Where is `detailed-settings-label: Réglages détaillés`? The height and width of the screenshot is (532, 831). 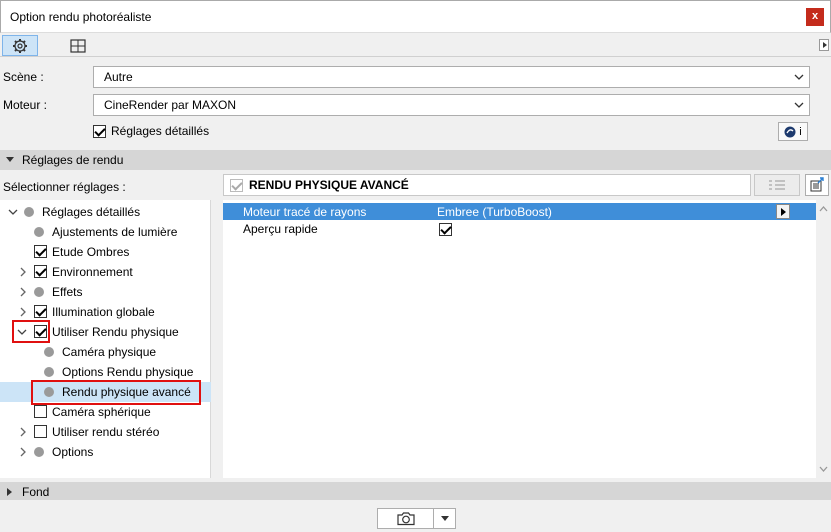
detailed-settings-label: Réglages détaillés is located at coordinates (160, 131).